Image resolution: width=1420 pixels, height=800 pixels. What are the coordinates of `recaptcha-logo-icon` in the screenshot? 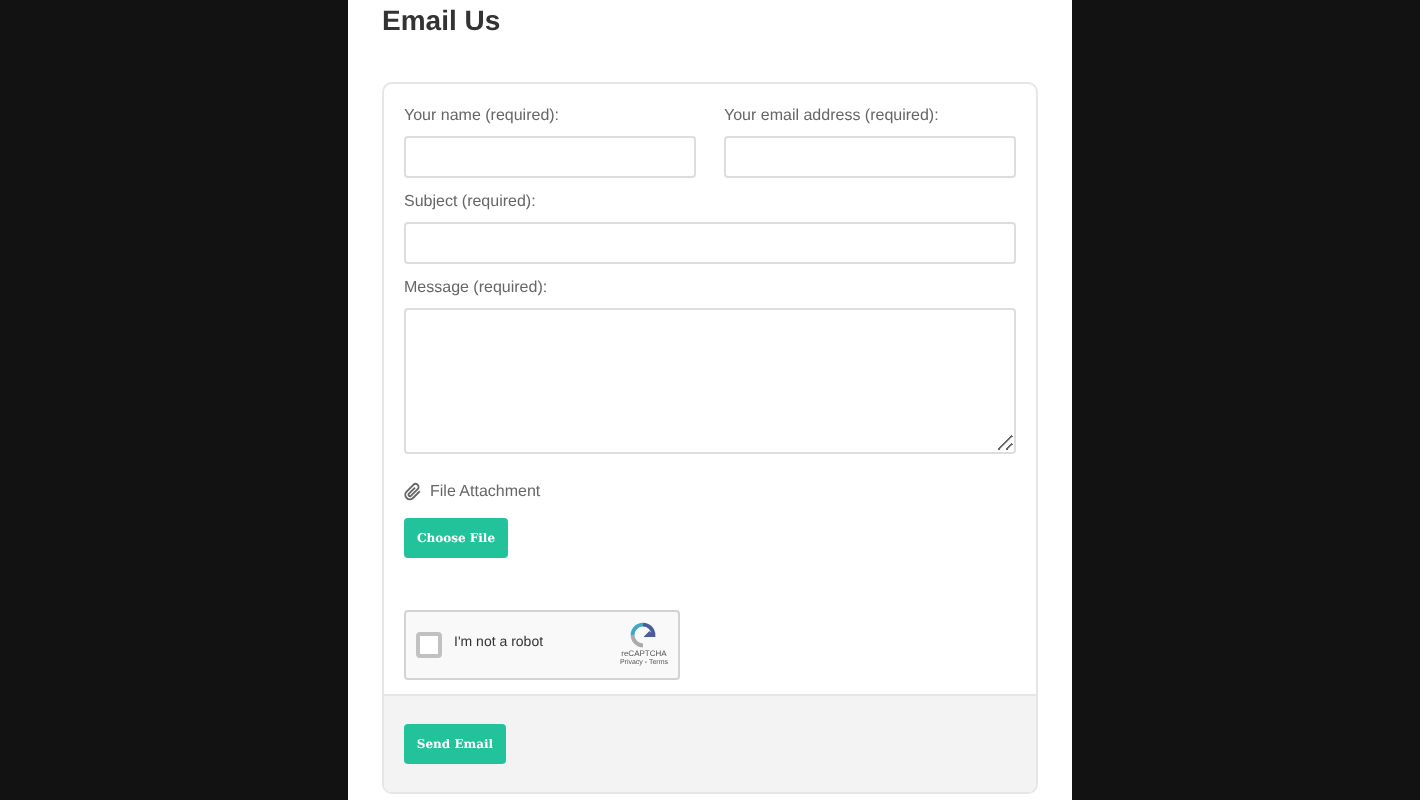 It's located at (643, 635).